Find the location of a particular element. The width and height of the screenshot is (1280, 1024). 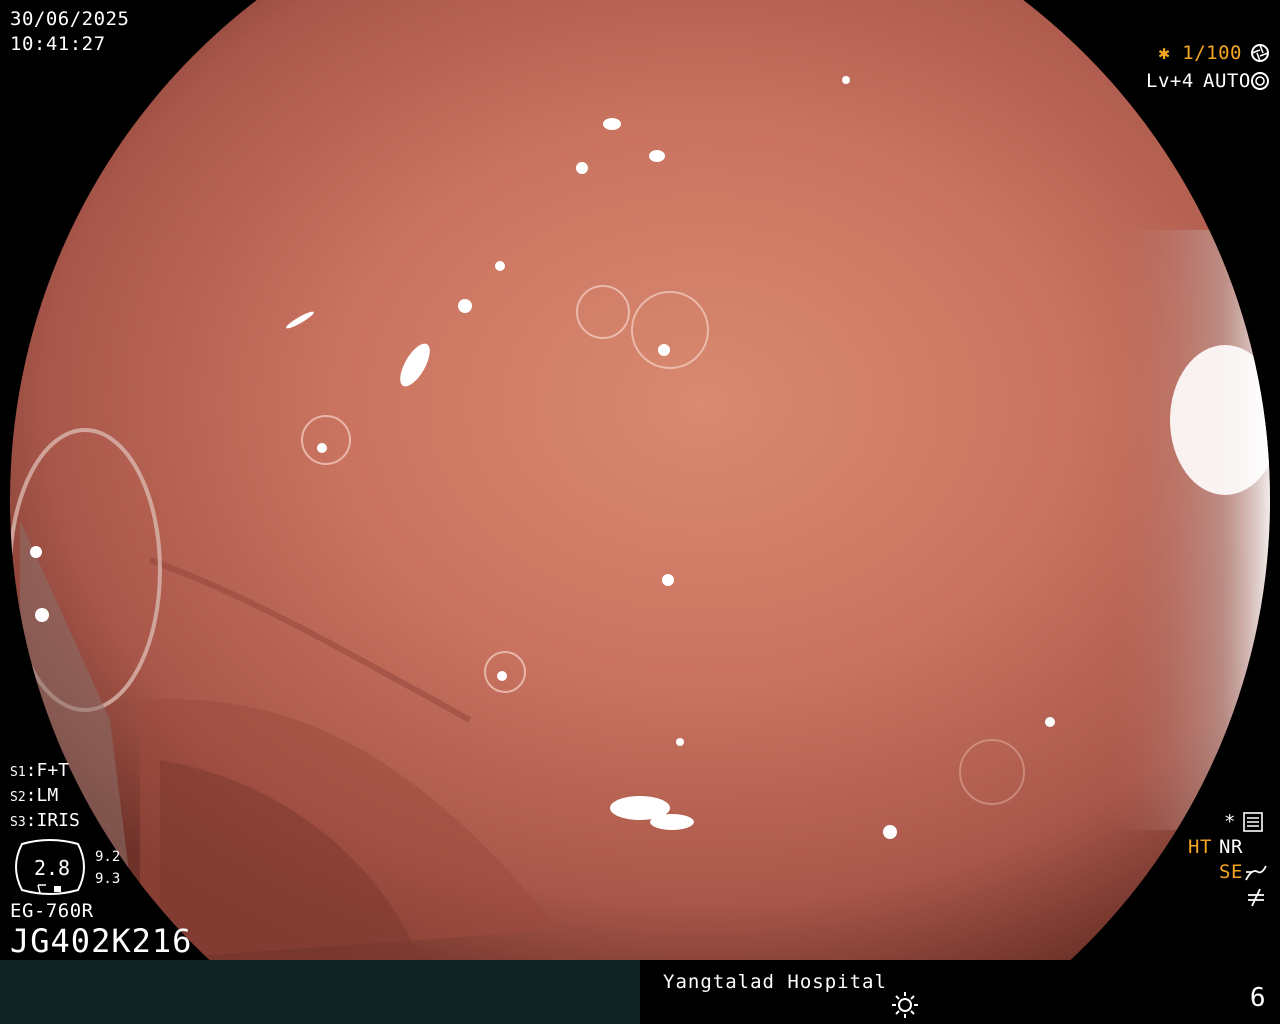

switch-s3: S3:IRIS is located at coordinates (45, 820).